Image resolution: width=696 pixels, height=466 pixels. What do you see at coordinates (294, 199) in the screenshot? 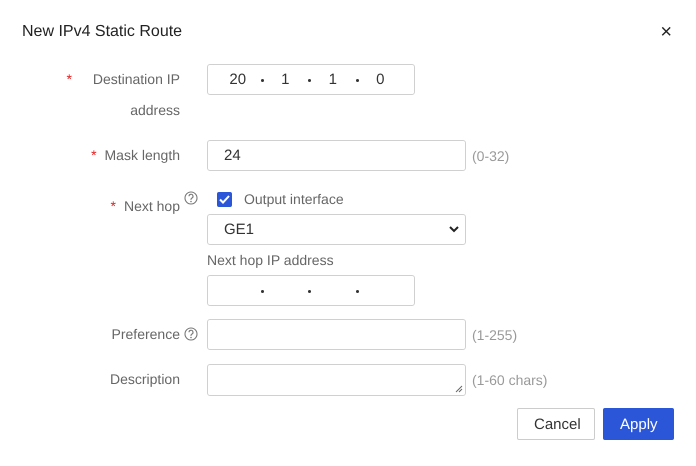
I see `checkbox-label: Output interface` at bounding box center [294, 199].